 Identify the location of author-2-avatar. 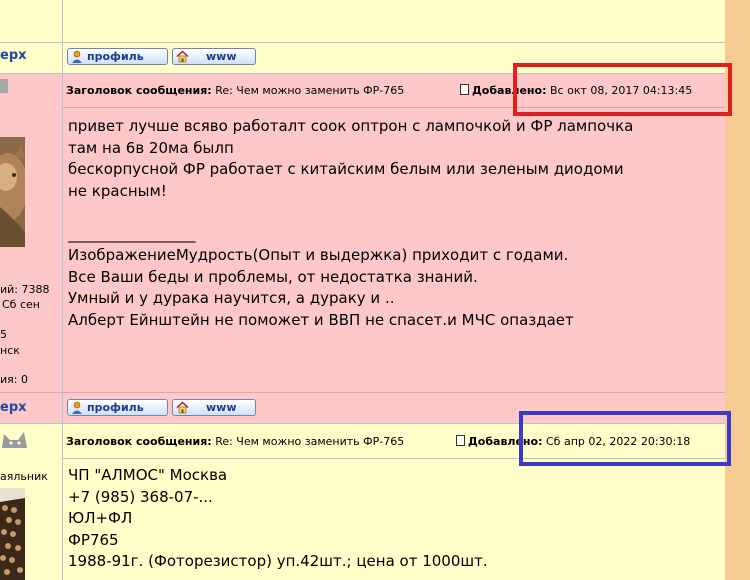
(12, 534).